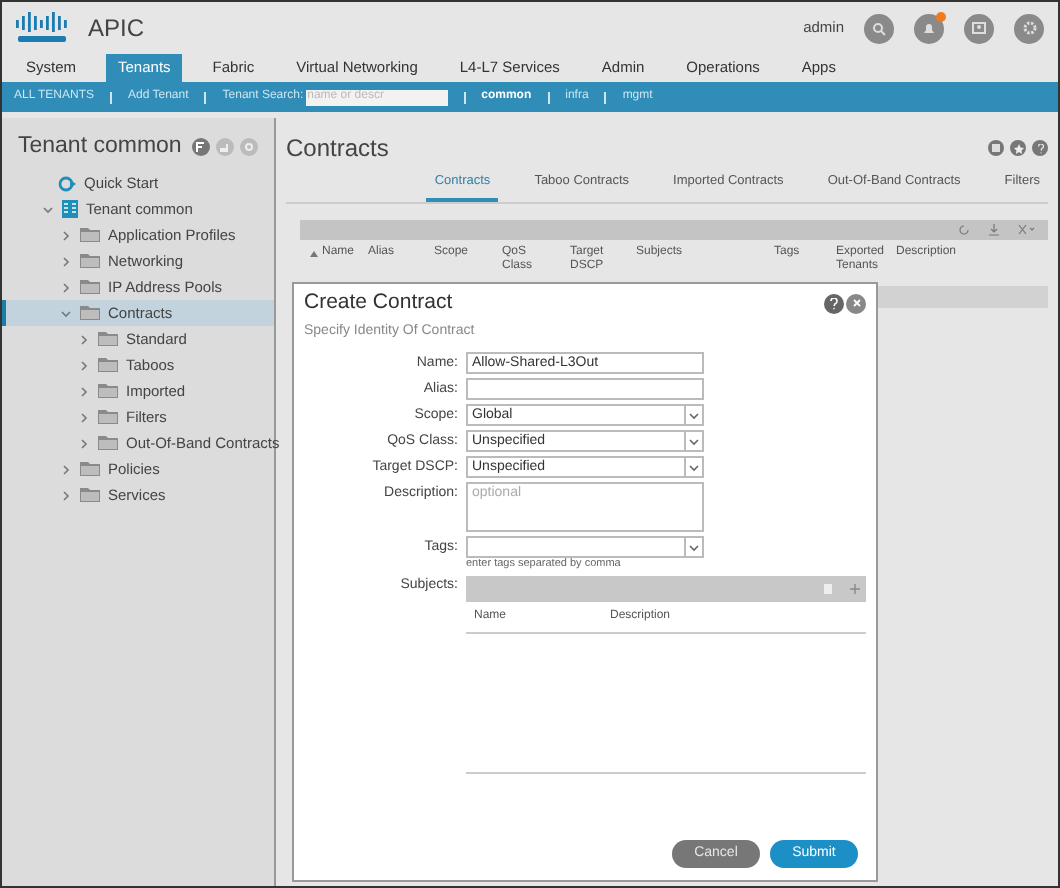 This screenshot has height=888, width=1060. Describe the element at coordinates (378, 303) in the screenshot. I see `dialog-title: Create Contract` at that location.